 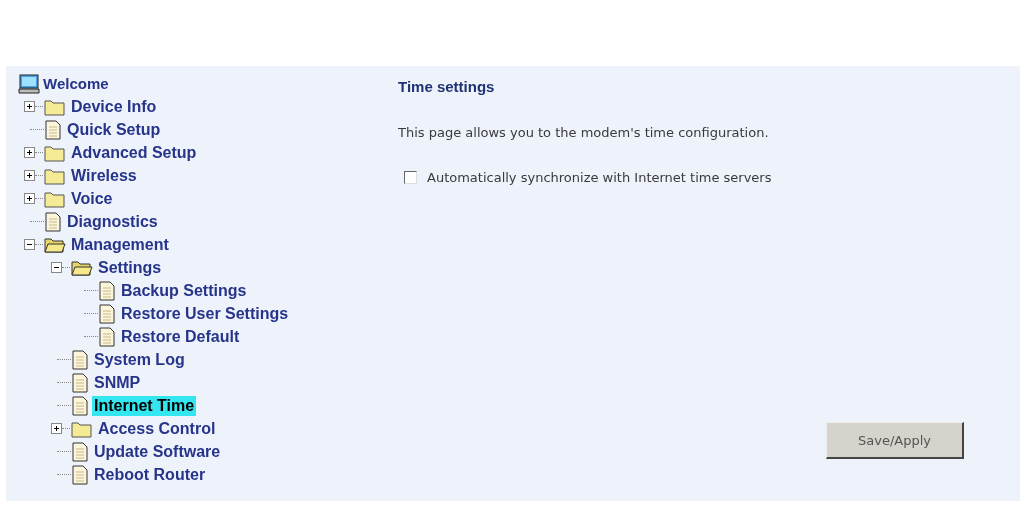 I want to click on tree-item: Restore Default, so click(x=180, y=336).